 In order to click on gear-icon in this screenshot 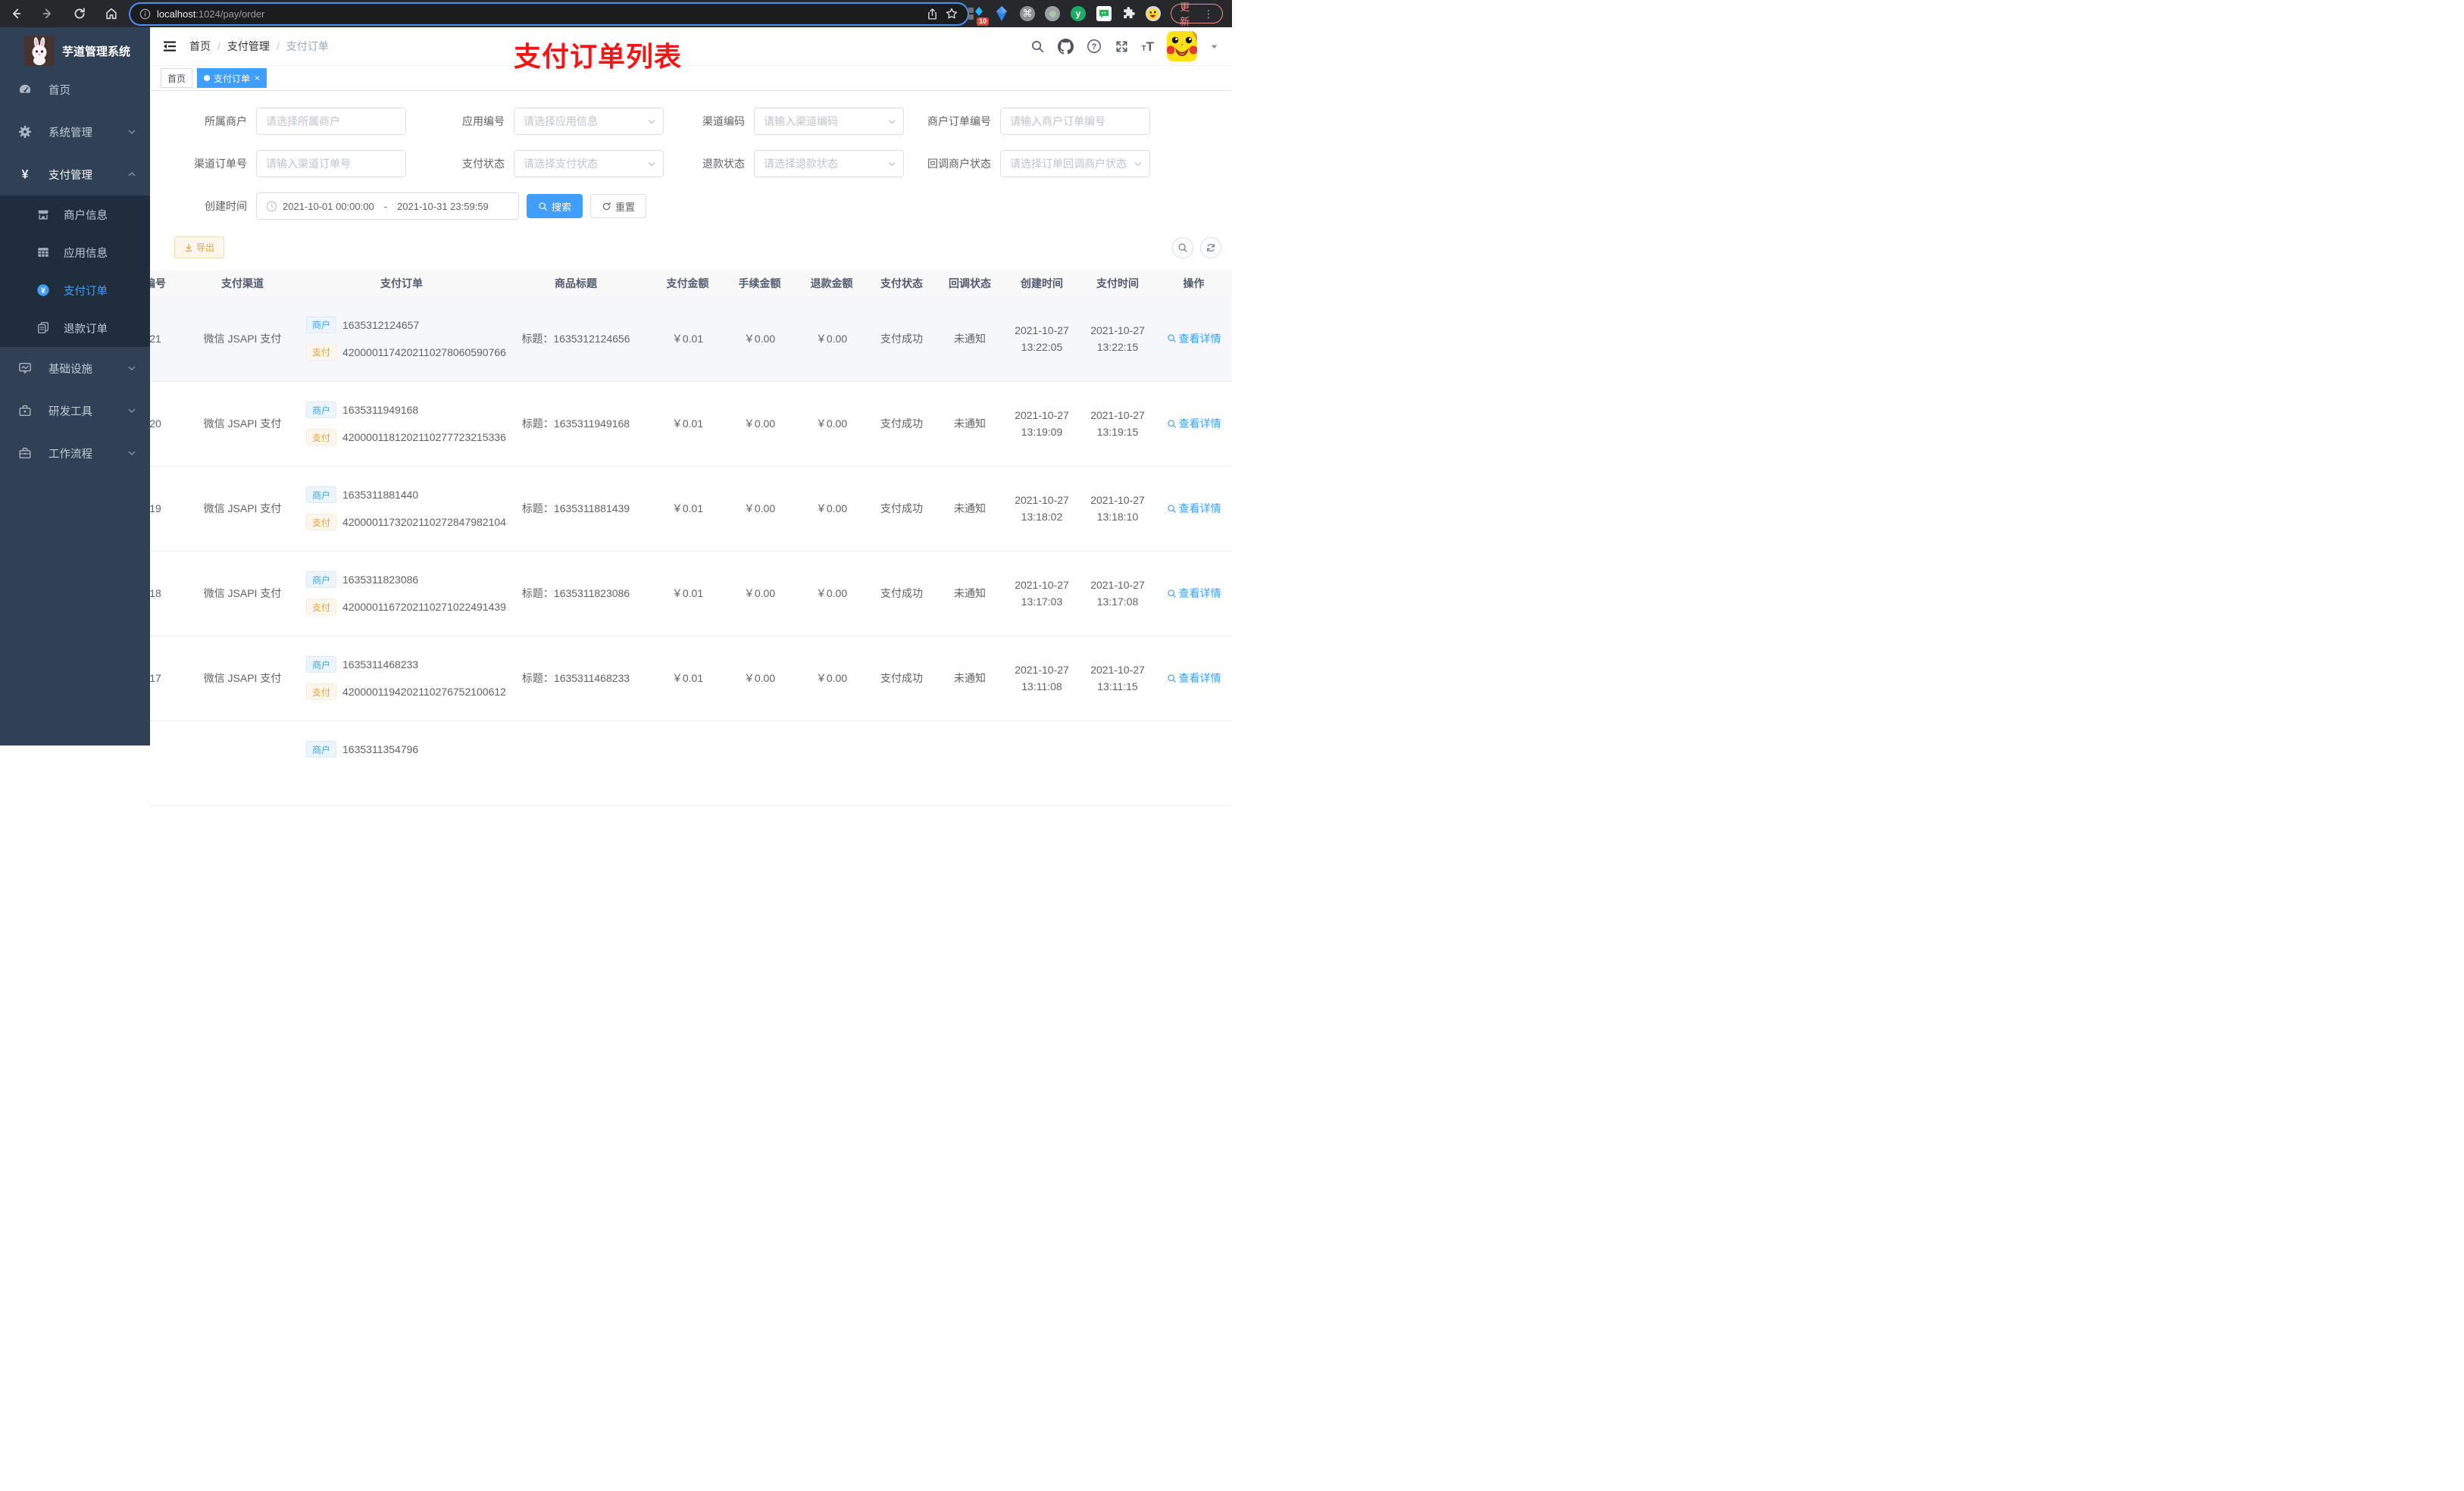, I will do `click(25, 132)`.